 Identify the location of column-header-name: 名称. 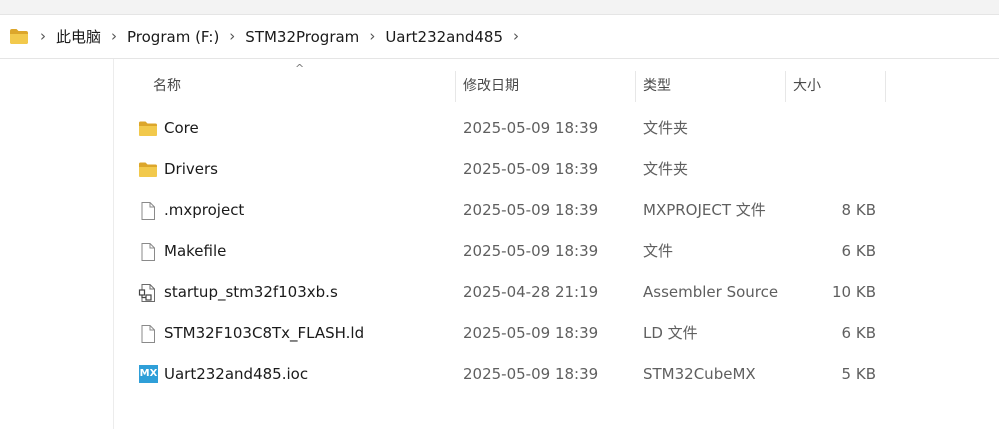
(167, 80).